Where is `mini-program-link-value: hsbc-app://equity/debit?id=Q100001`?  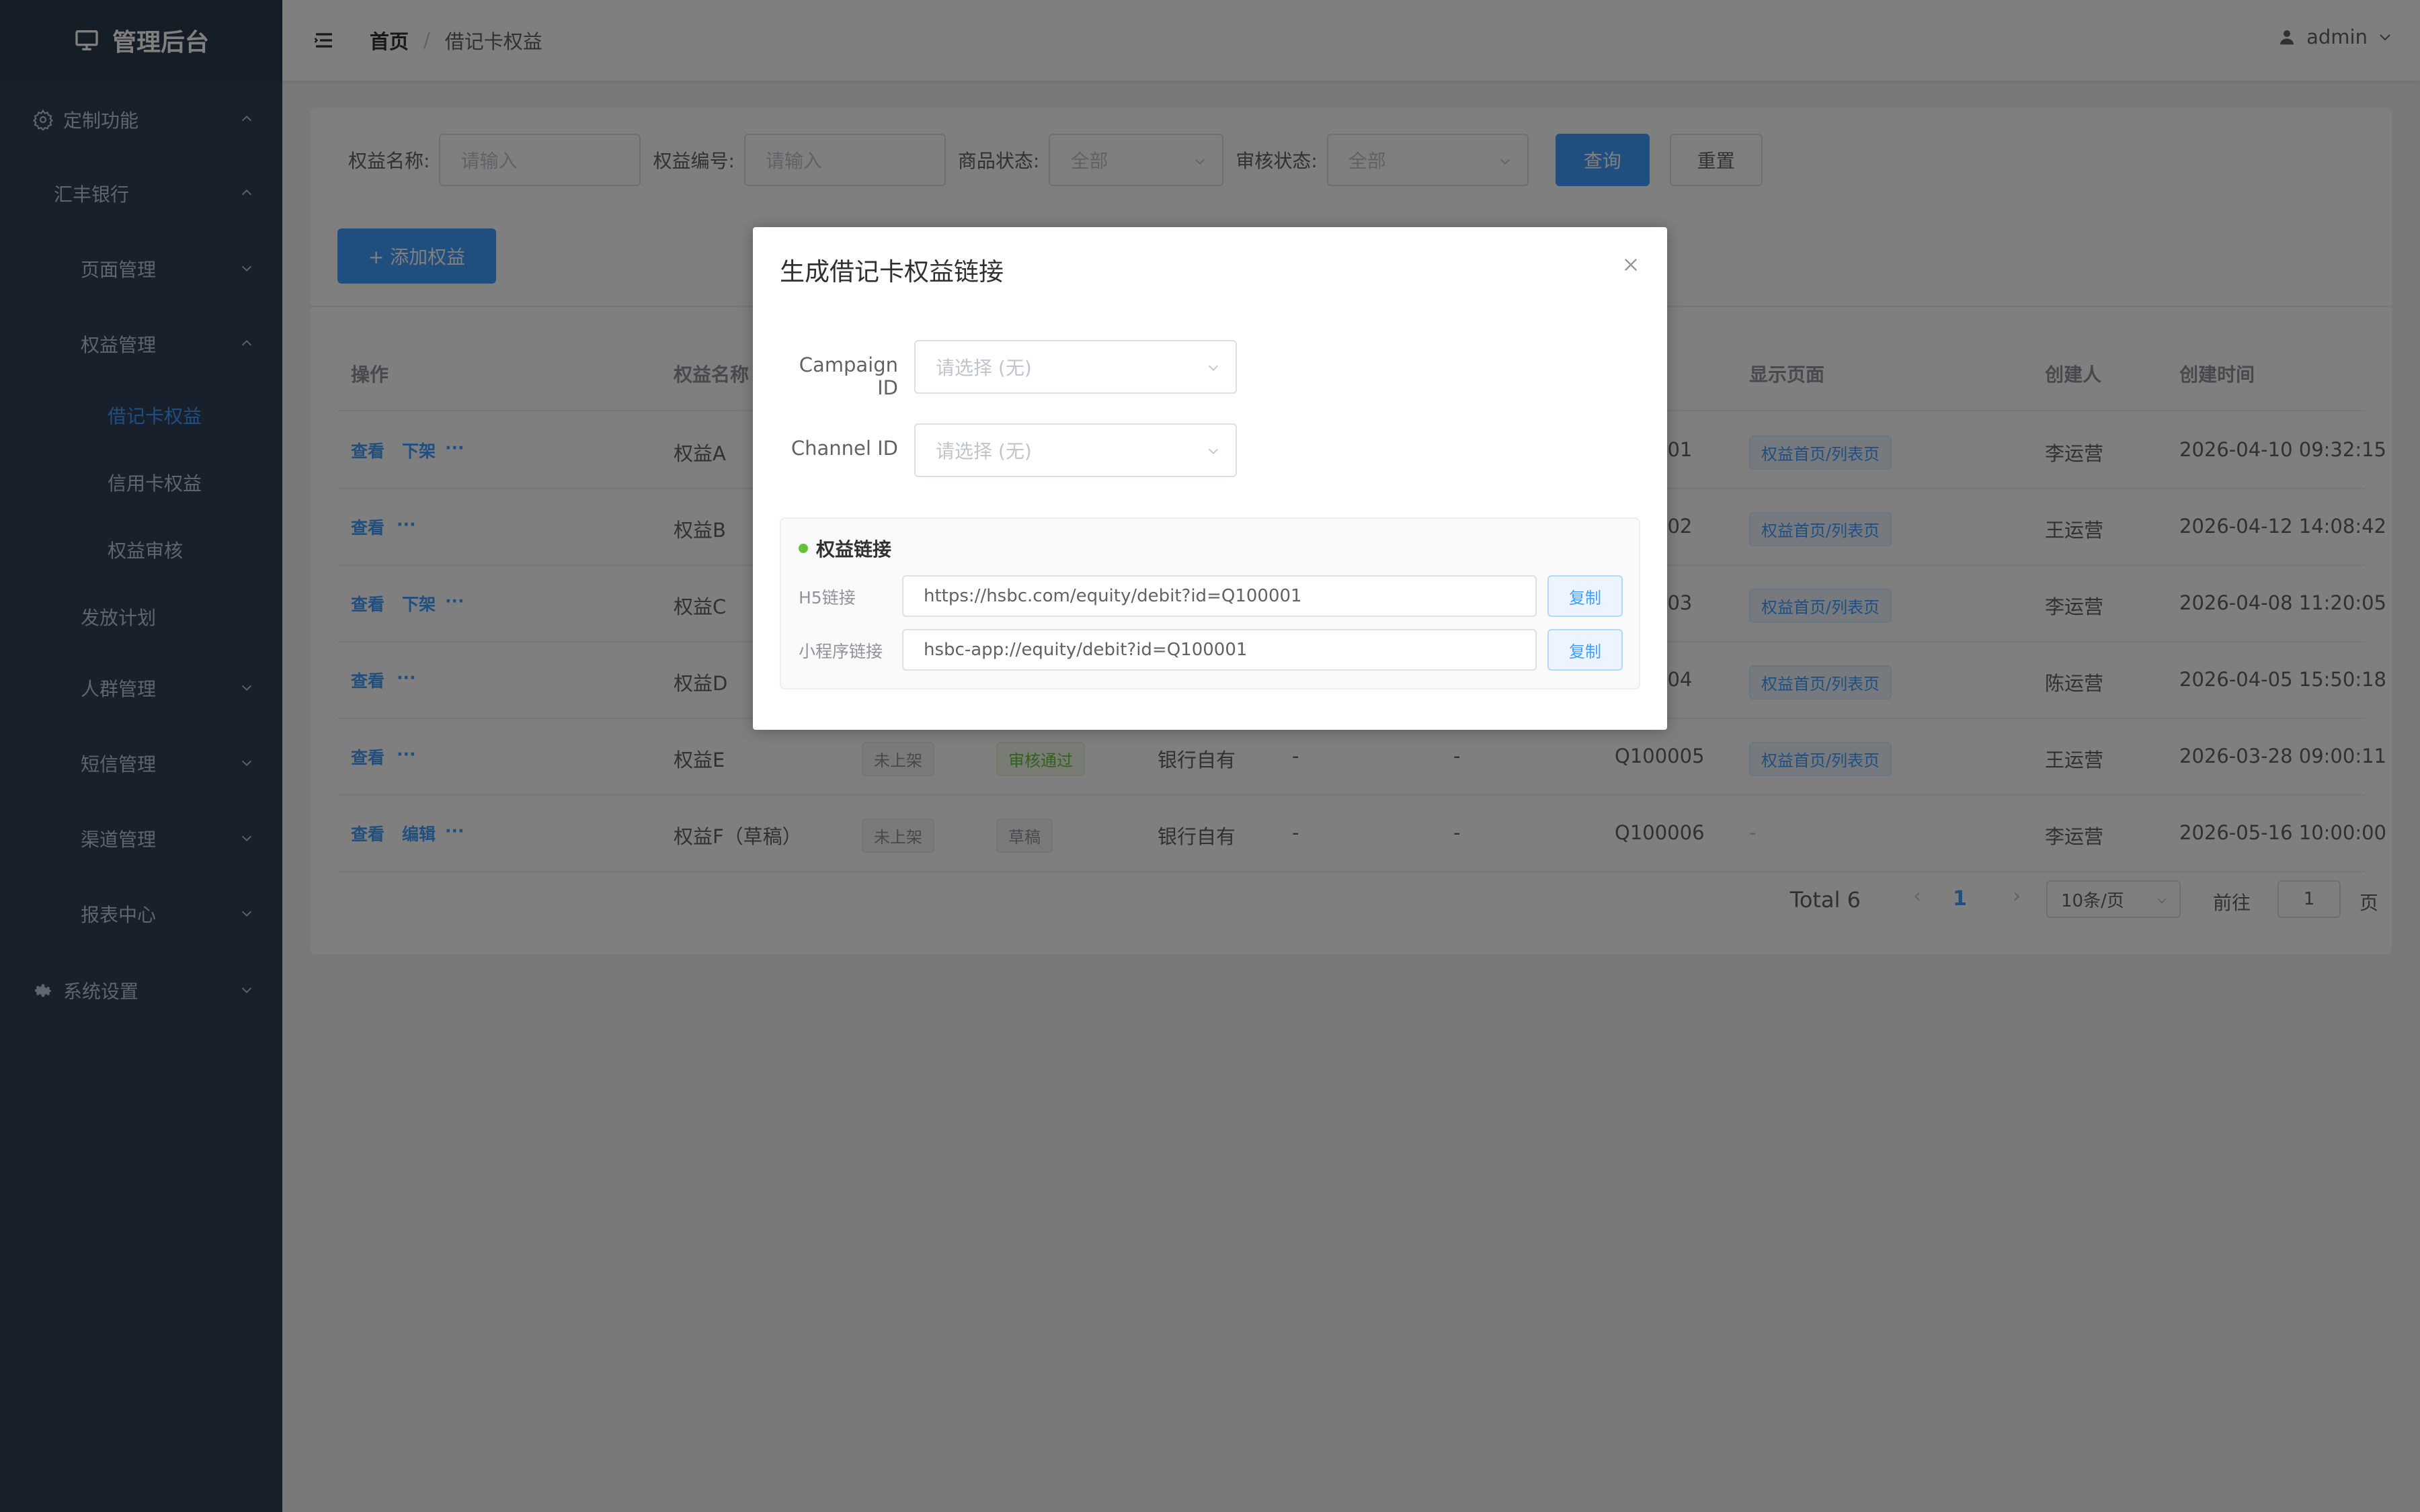 mini-program-link-value: hsbc-app://equity/debit?id=Q100001 is located at coordinates (1086, 650).